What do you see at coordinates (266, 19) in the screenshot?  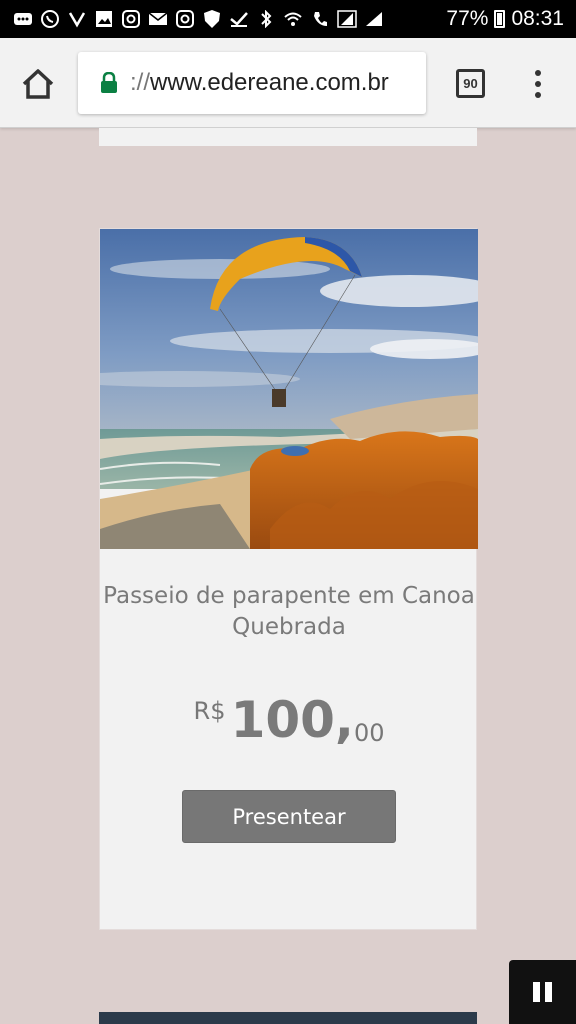 I see `bluetooth-vibrate-icon` at bounding box center [266, 19].